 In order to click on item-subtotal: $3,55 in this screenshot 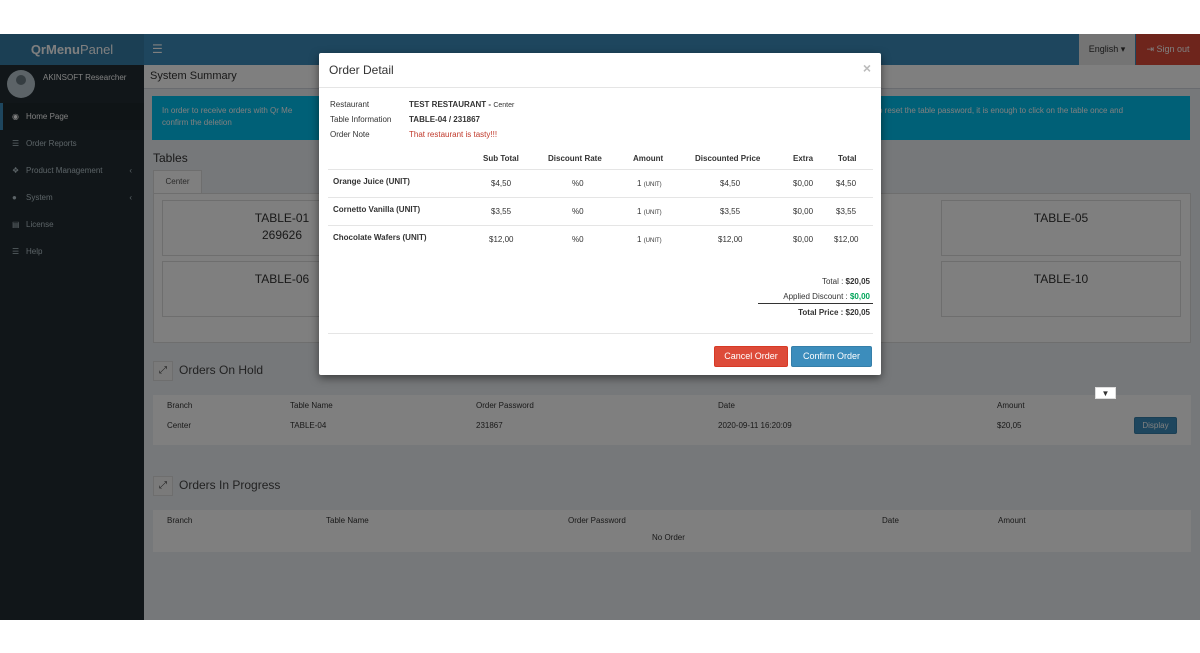, I will do `click(501, 211)`.